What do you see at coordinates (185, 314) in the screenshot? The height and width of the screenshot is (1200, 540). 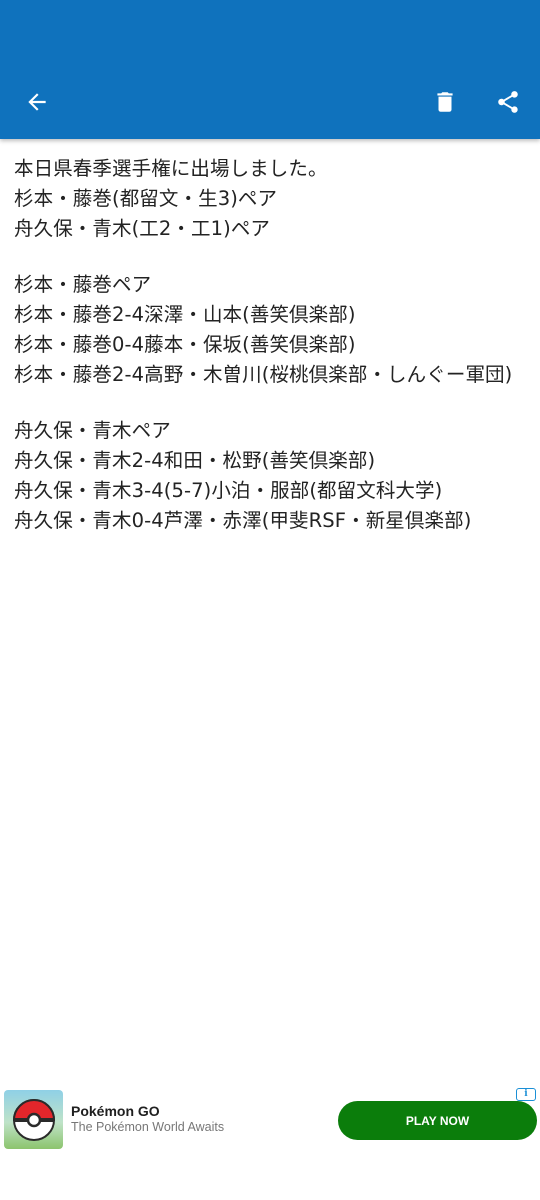 I see `post-line: 杉本・藤巻2-4深澤・山本(善笑倶楽部)` at bounding box center [185, 314].